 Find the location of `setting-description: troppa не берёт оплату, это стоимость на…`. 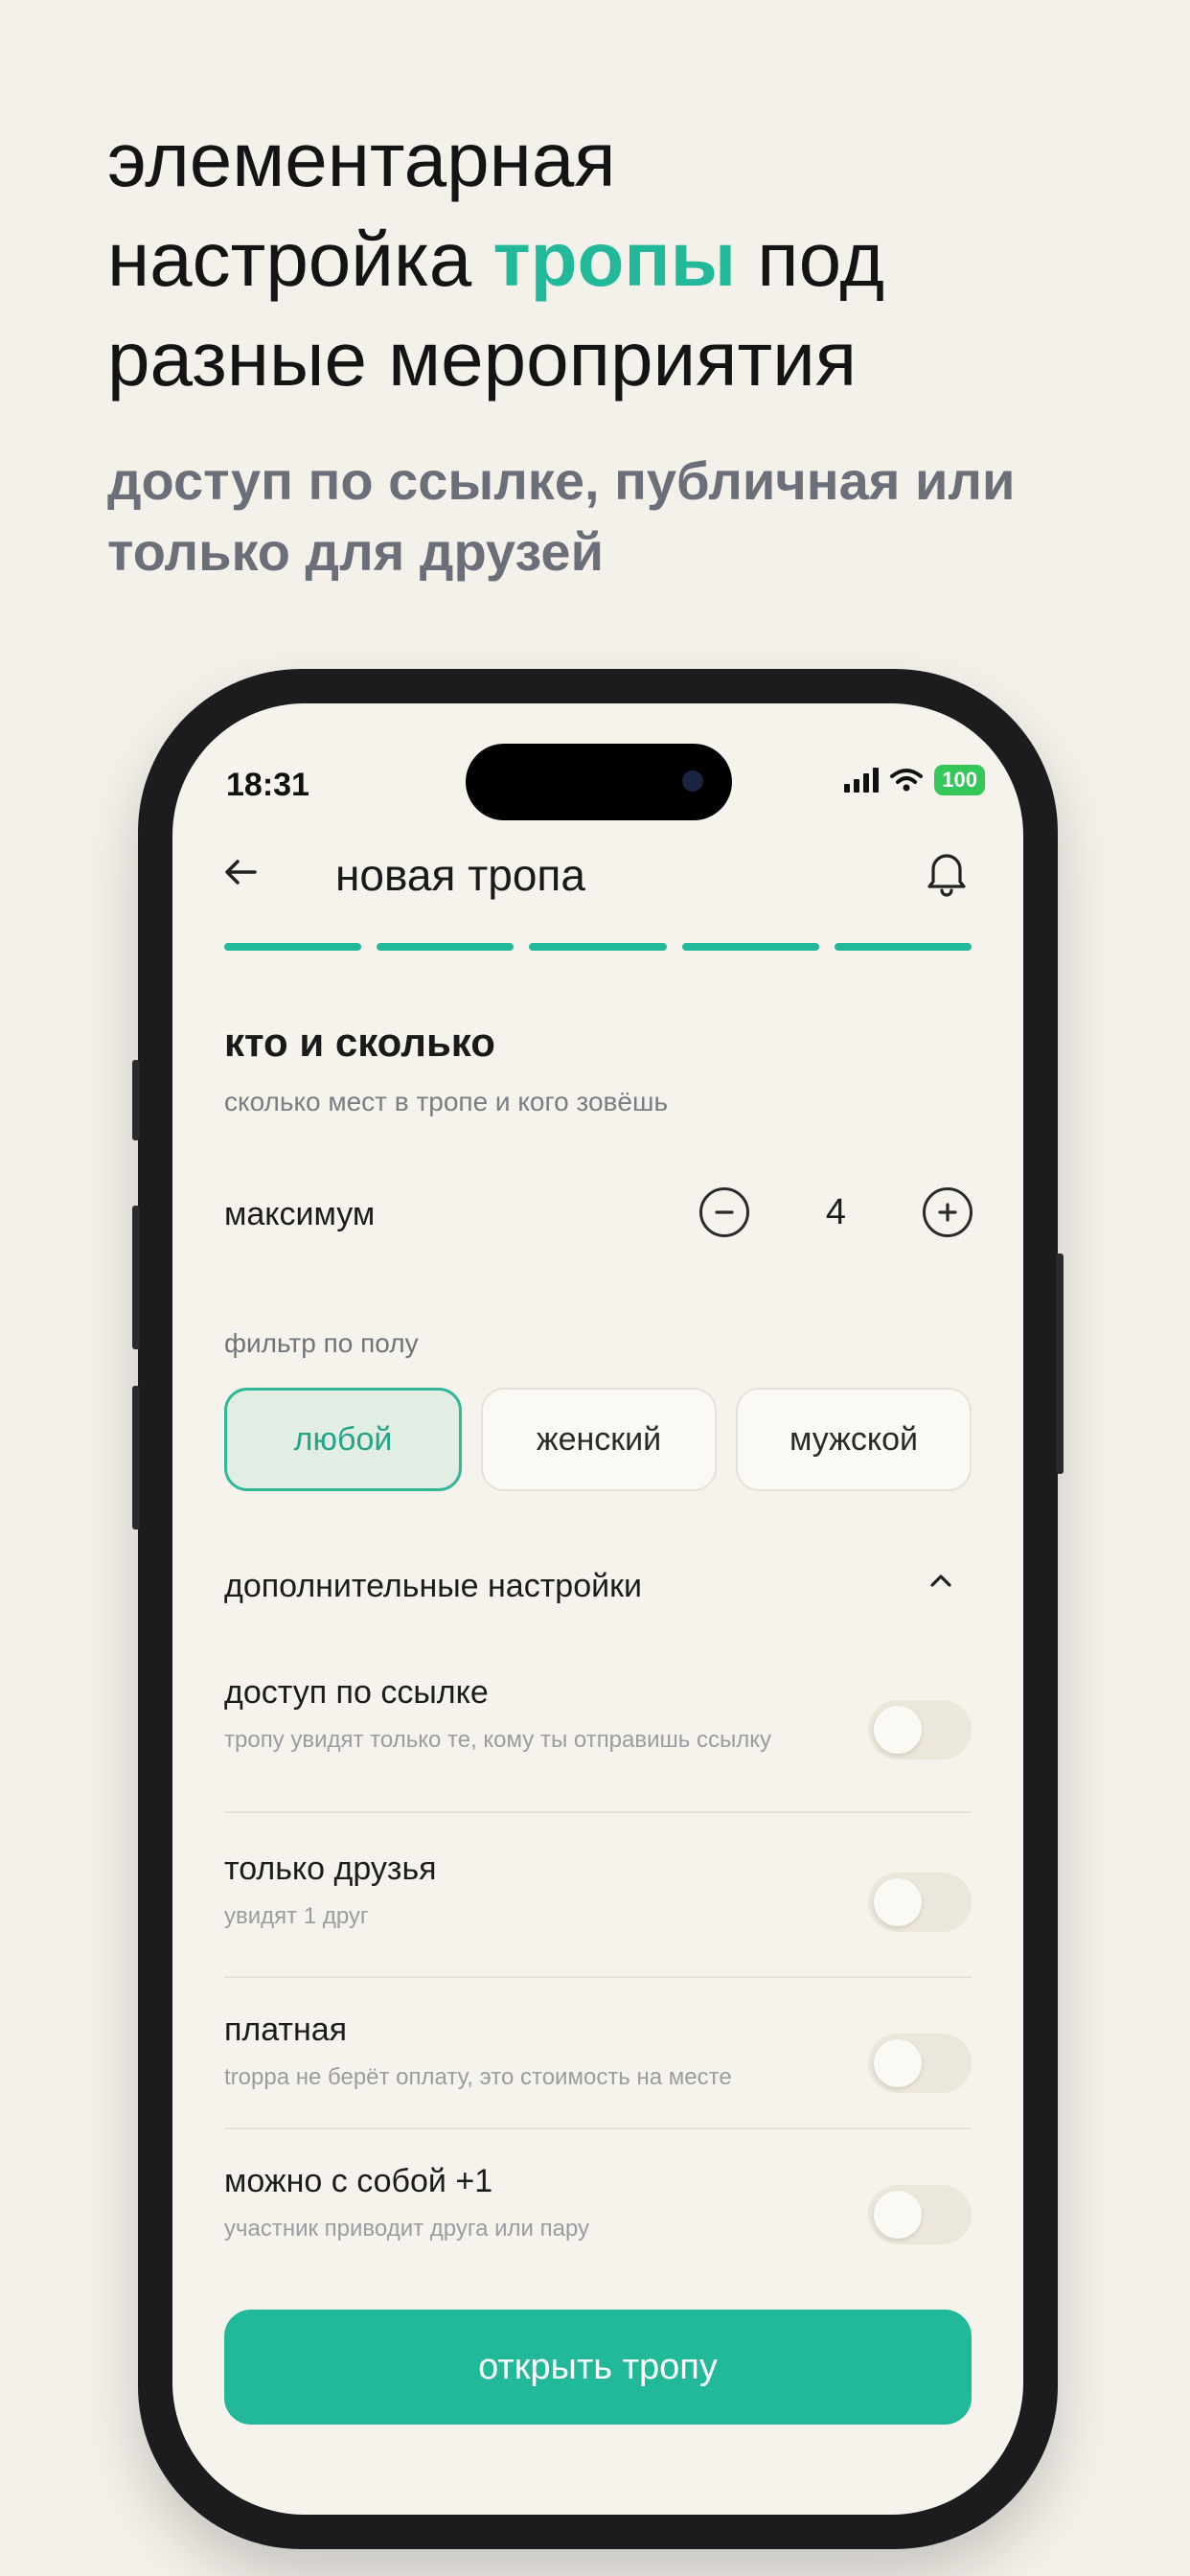

setting-description: troppa не берёт оплату, это стоимость на… is located at coordinates (478, 2077).